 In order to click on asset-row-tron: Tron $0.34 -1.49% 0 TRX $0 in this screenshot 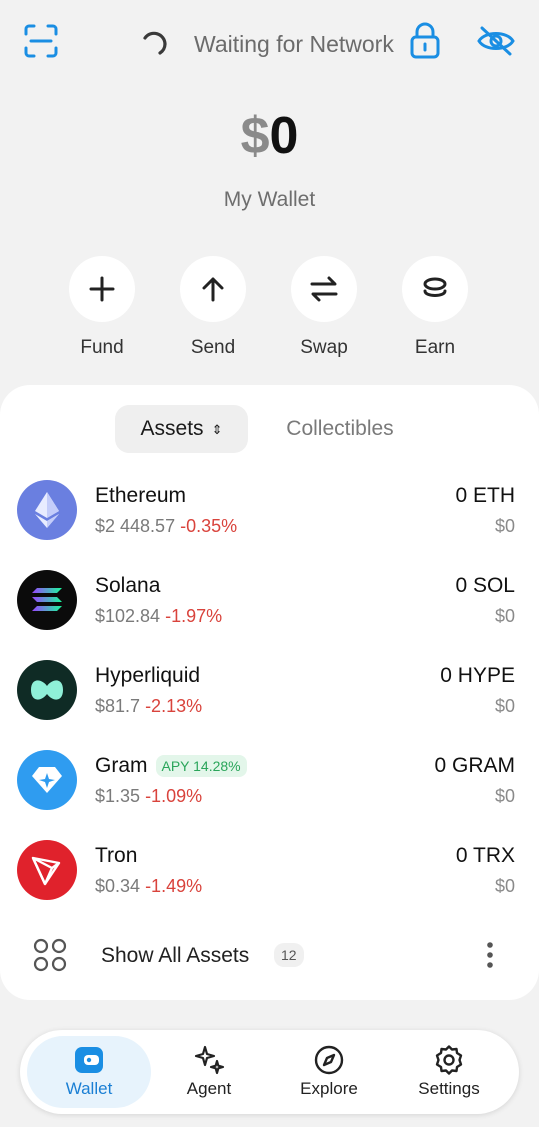, I will do `click(269, 885)`.